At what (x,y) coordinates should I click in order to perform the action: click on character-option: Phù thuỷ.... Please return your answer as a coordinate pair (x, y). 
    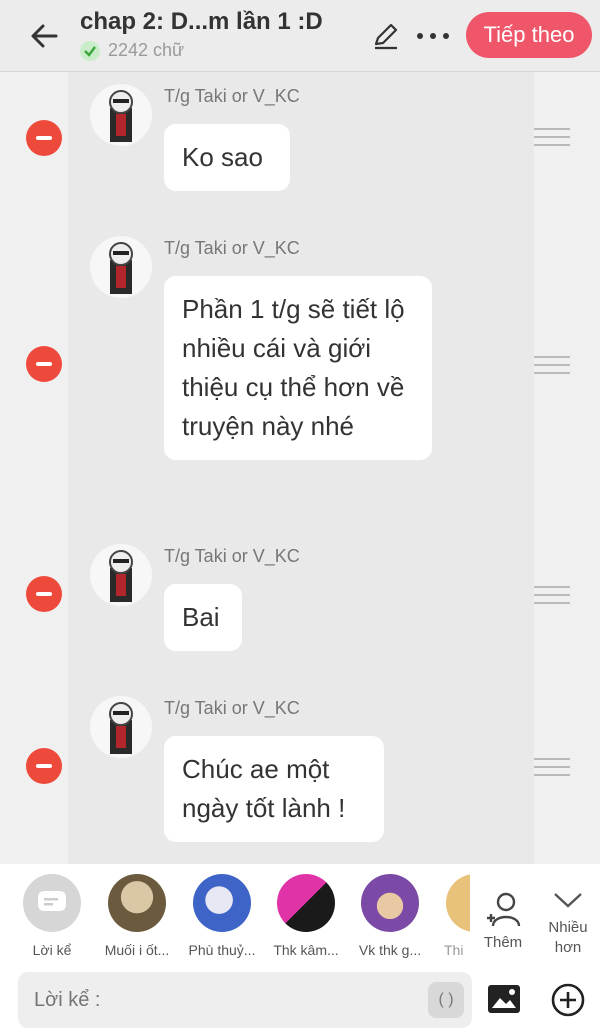
    Looking at the image, I should click on (222, 916).